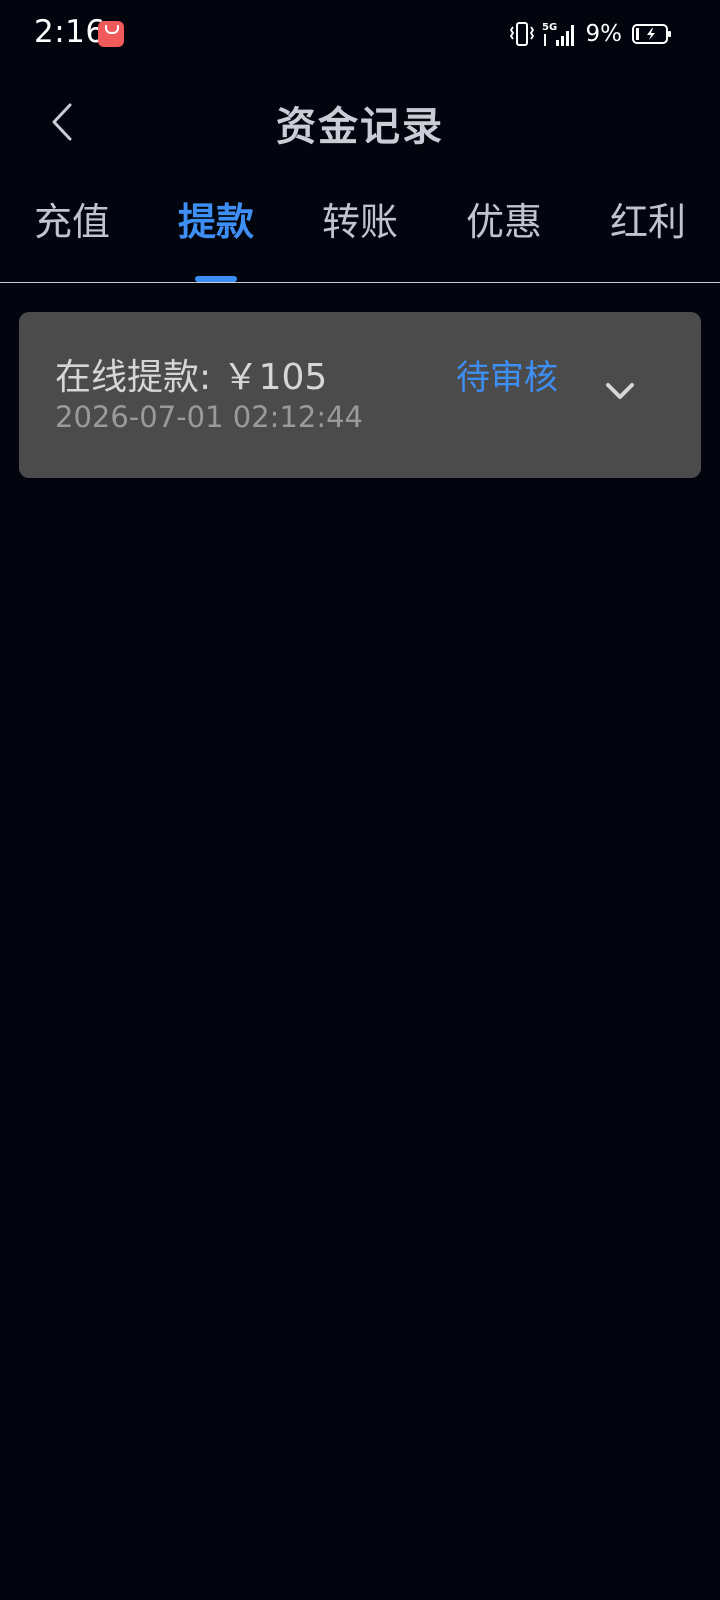 The width and height of the screenshot is (720, 1600). I want to click on tab-bonus: 红利, so click(648, 235).